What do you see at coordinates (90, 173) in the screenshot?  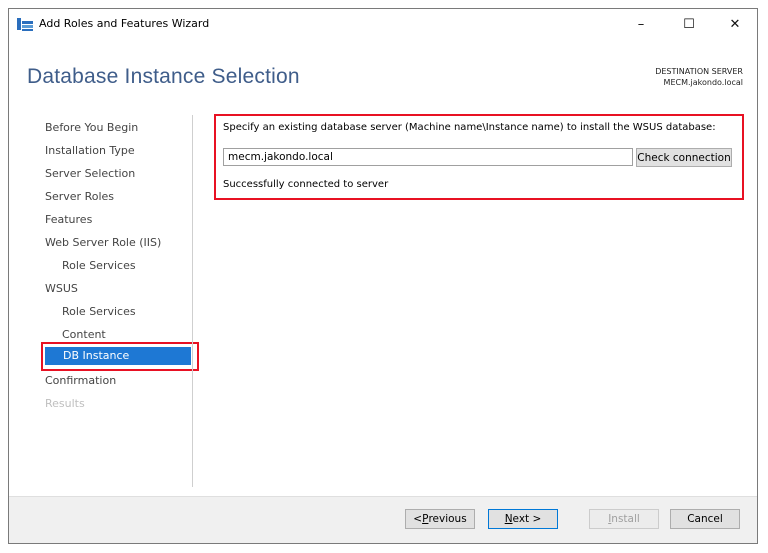 I see `nav-item-server-selection: Server Selection` at bounding box center [90, 173].